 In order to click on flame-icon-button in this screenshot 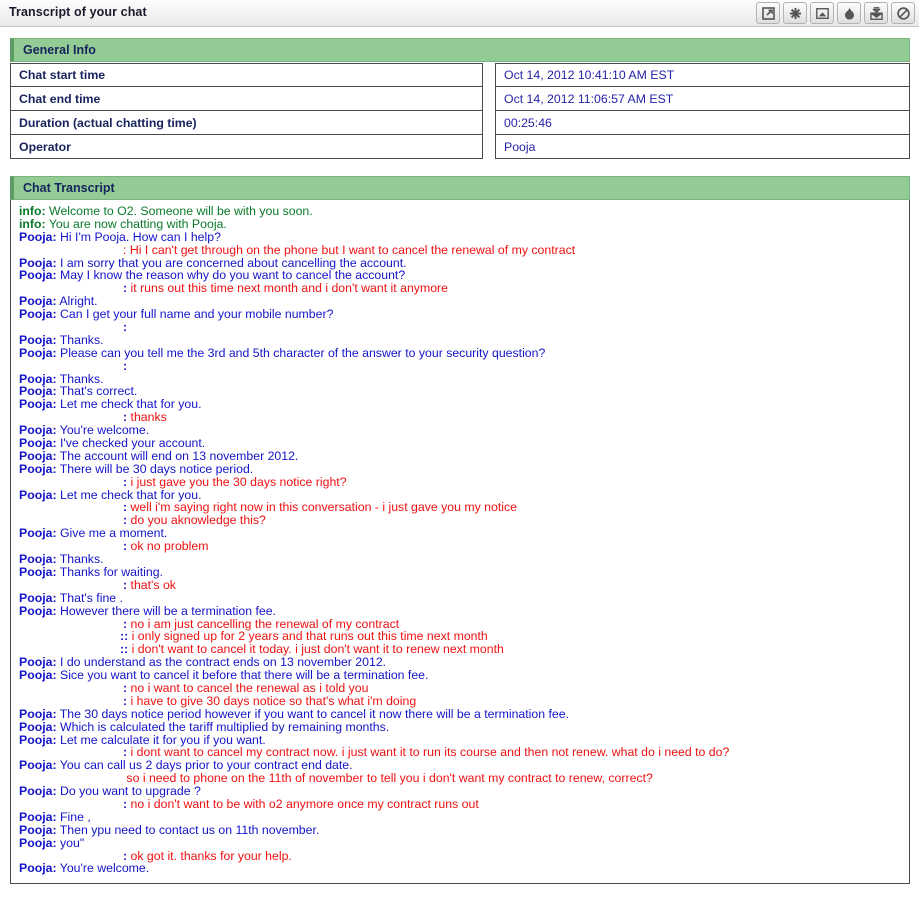, I will do `click(849, 13)`.